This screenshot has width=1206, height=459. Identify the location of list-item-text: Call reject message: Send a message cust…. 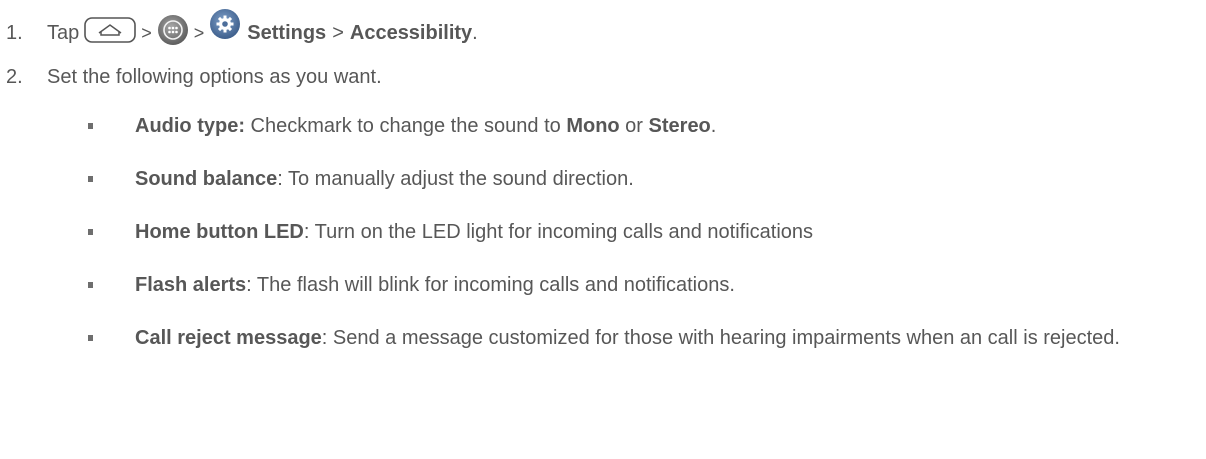
(665, 338).